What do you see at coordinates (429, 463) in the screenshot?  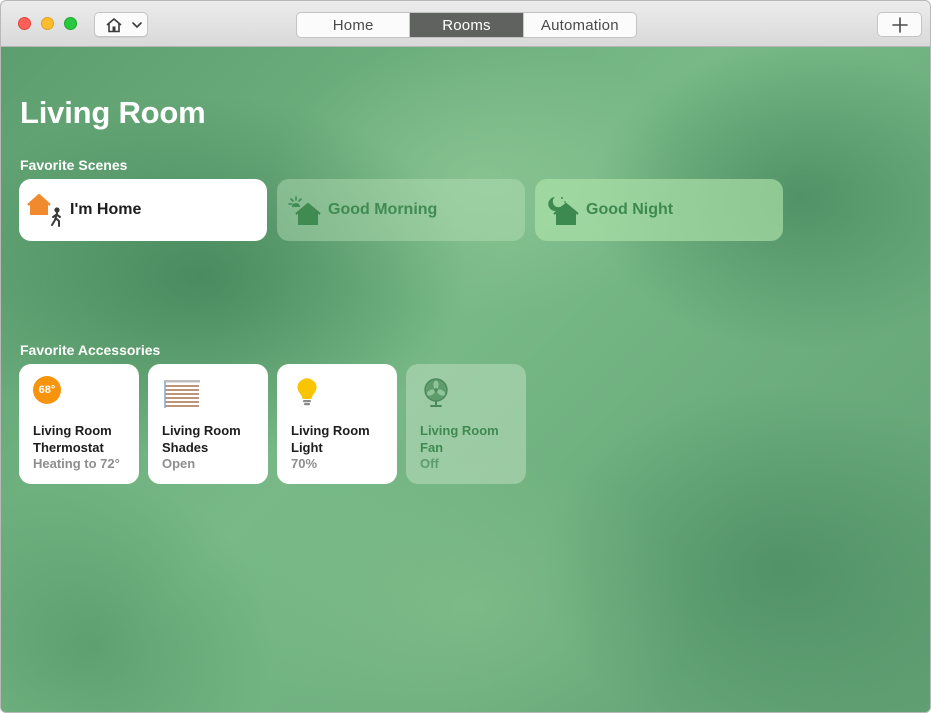 I see `accessory-status: Off` at bounding box center [429, 463].